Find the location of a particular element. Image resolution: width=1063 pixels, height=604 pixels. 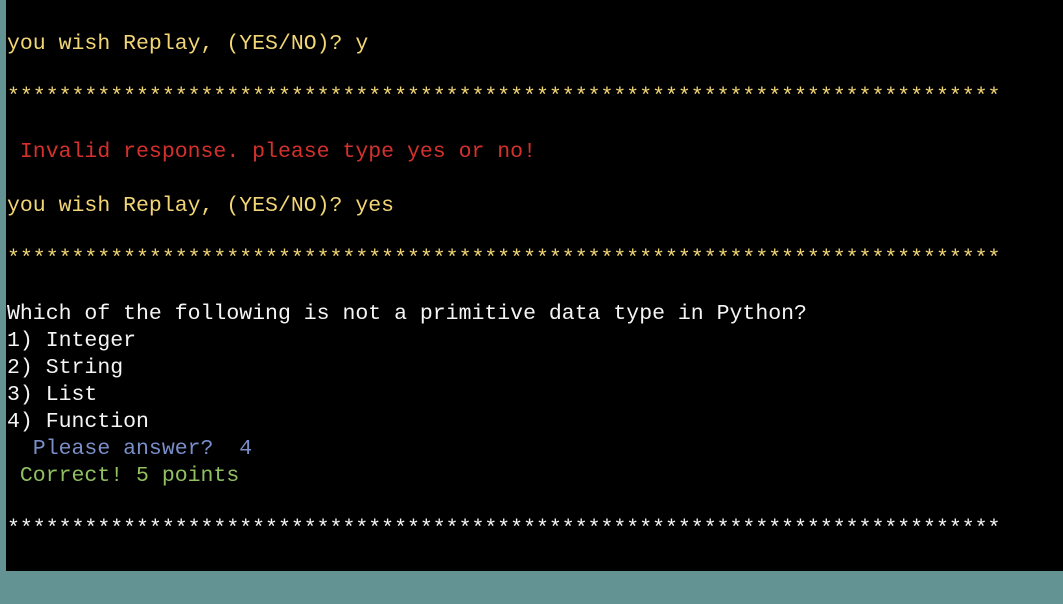

answer-option: 1) Integer is located at coordinates (72, 341).